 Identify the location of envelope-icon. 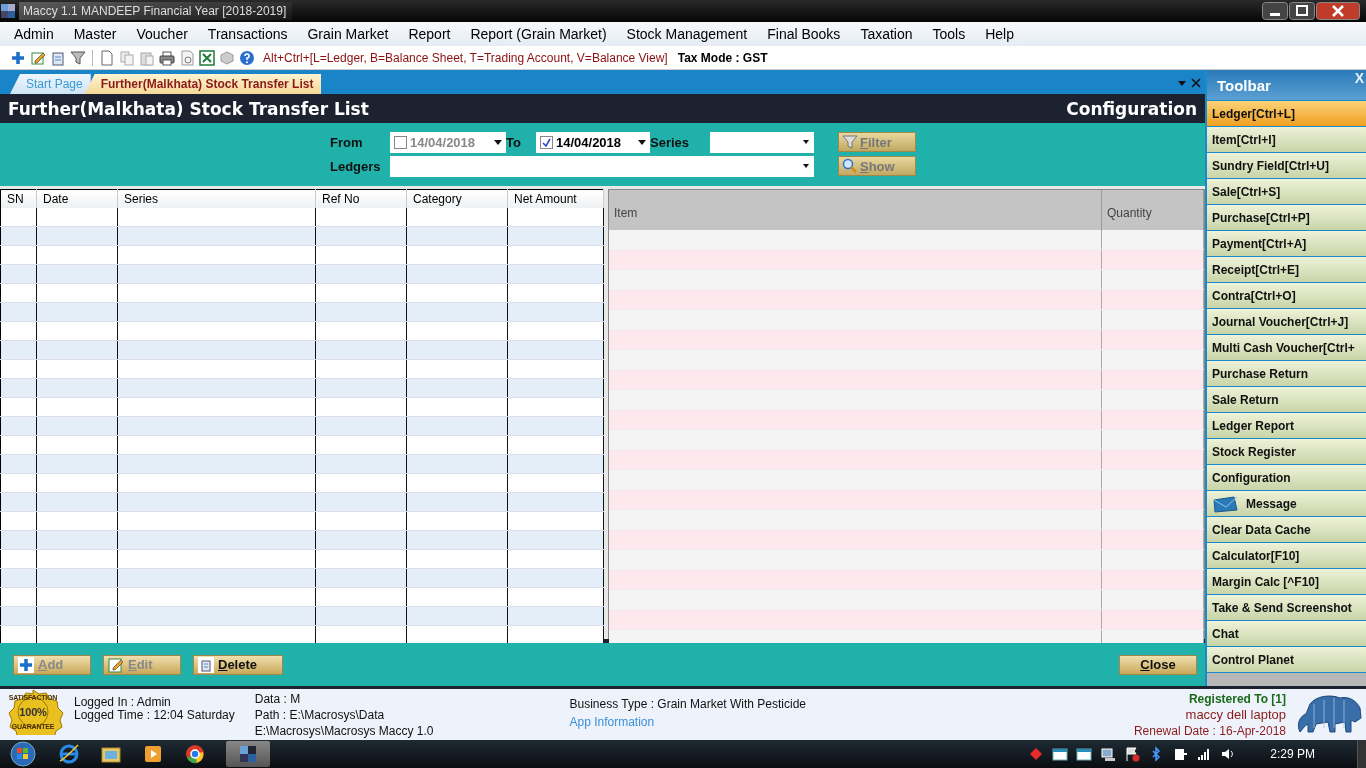
(1225, 503).